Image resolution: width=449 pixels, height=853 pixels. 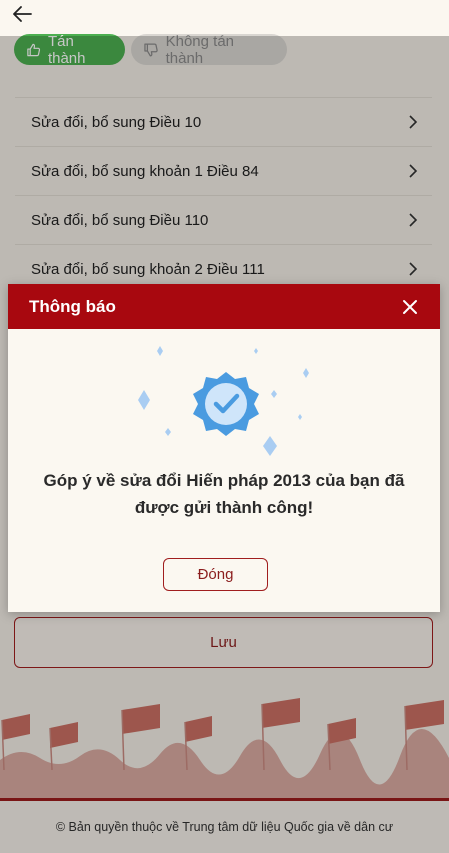 I want to click on dialog-title: Thông báo, so click(x=72, y=306).